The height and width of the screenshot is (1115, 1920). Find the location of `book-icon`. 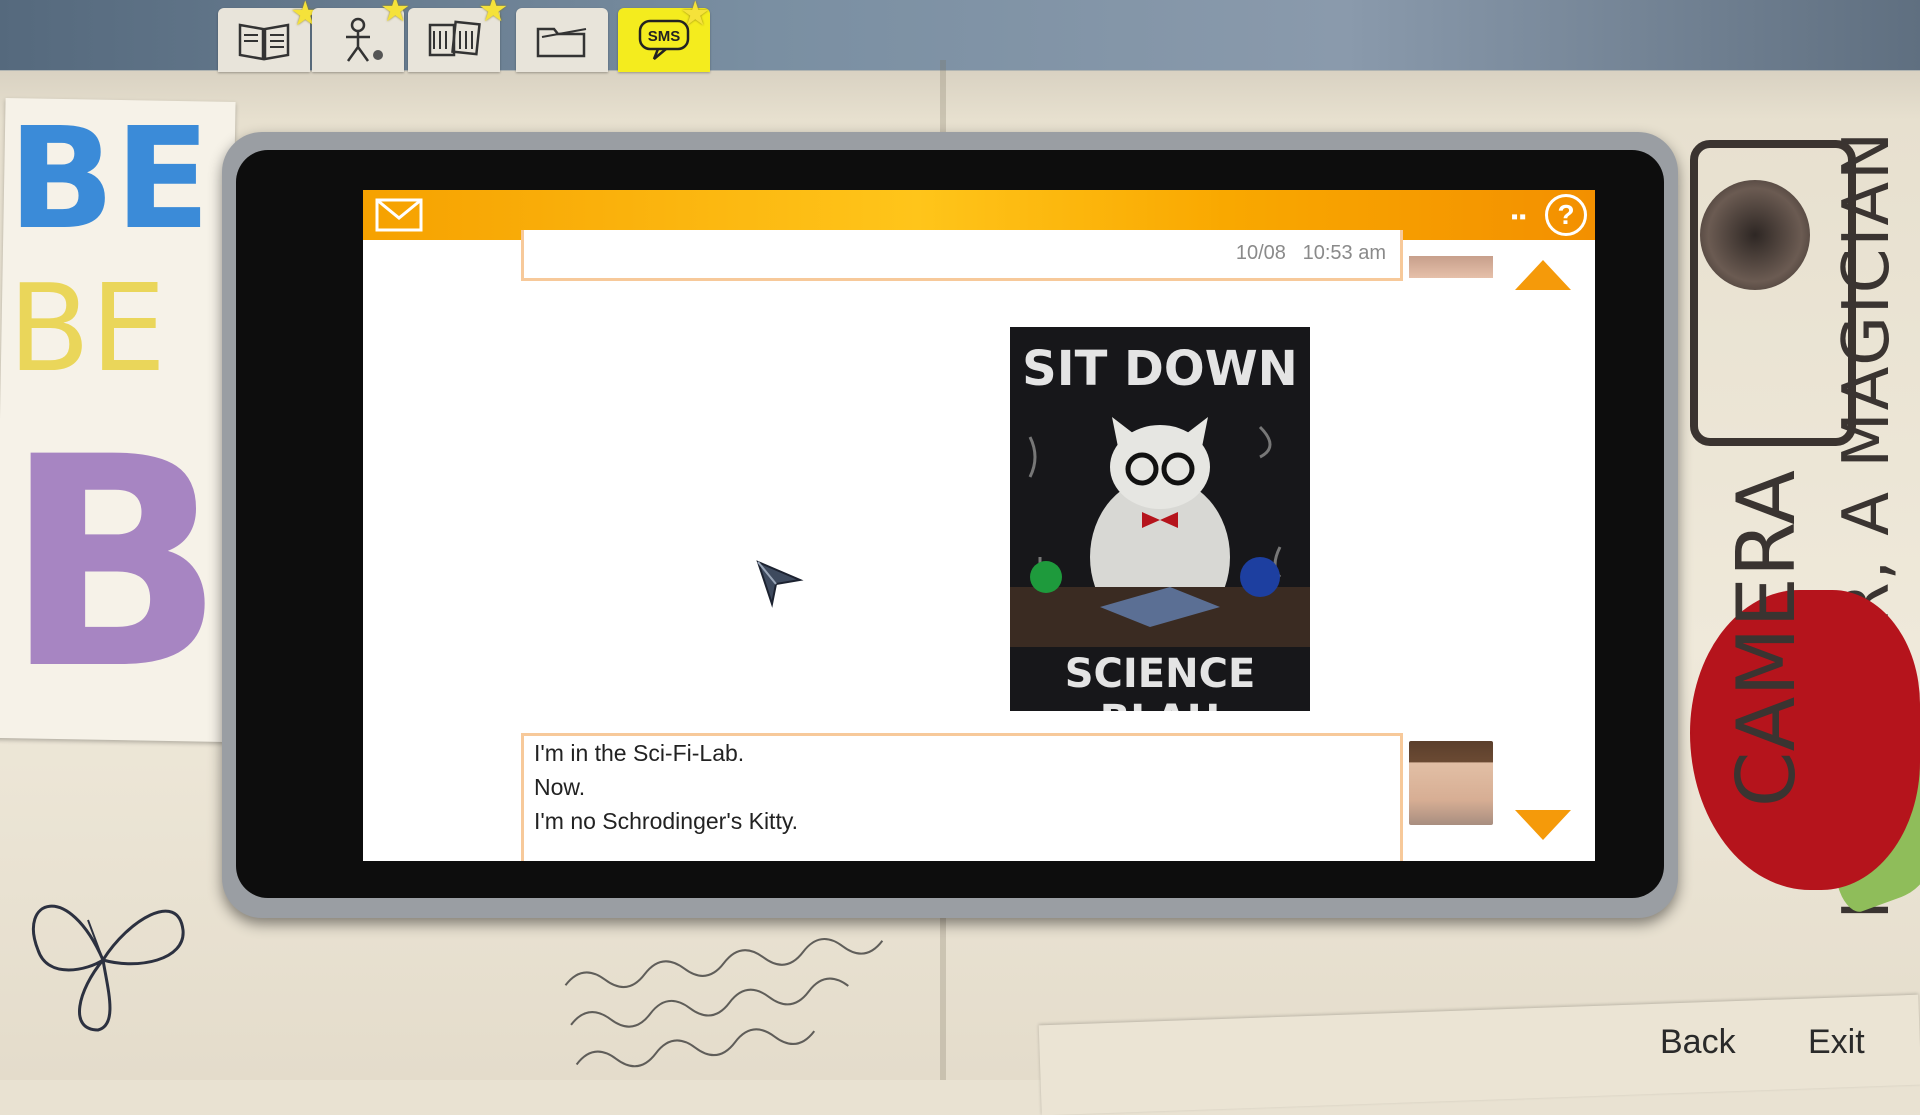

book-icon is located at coordinates (264, 42).